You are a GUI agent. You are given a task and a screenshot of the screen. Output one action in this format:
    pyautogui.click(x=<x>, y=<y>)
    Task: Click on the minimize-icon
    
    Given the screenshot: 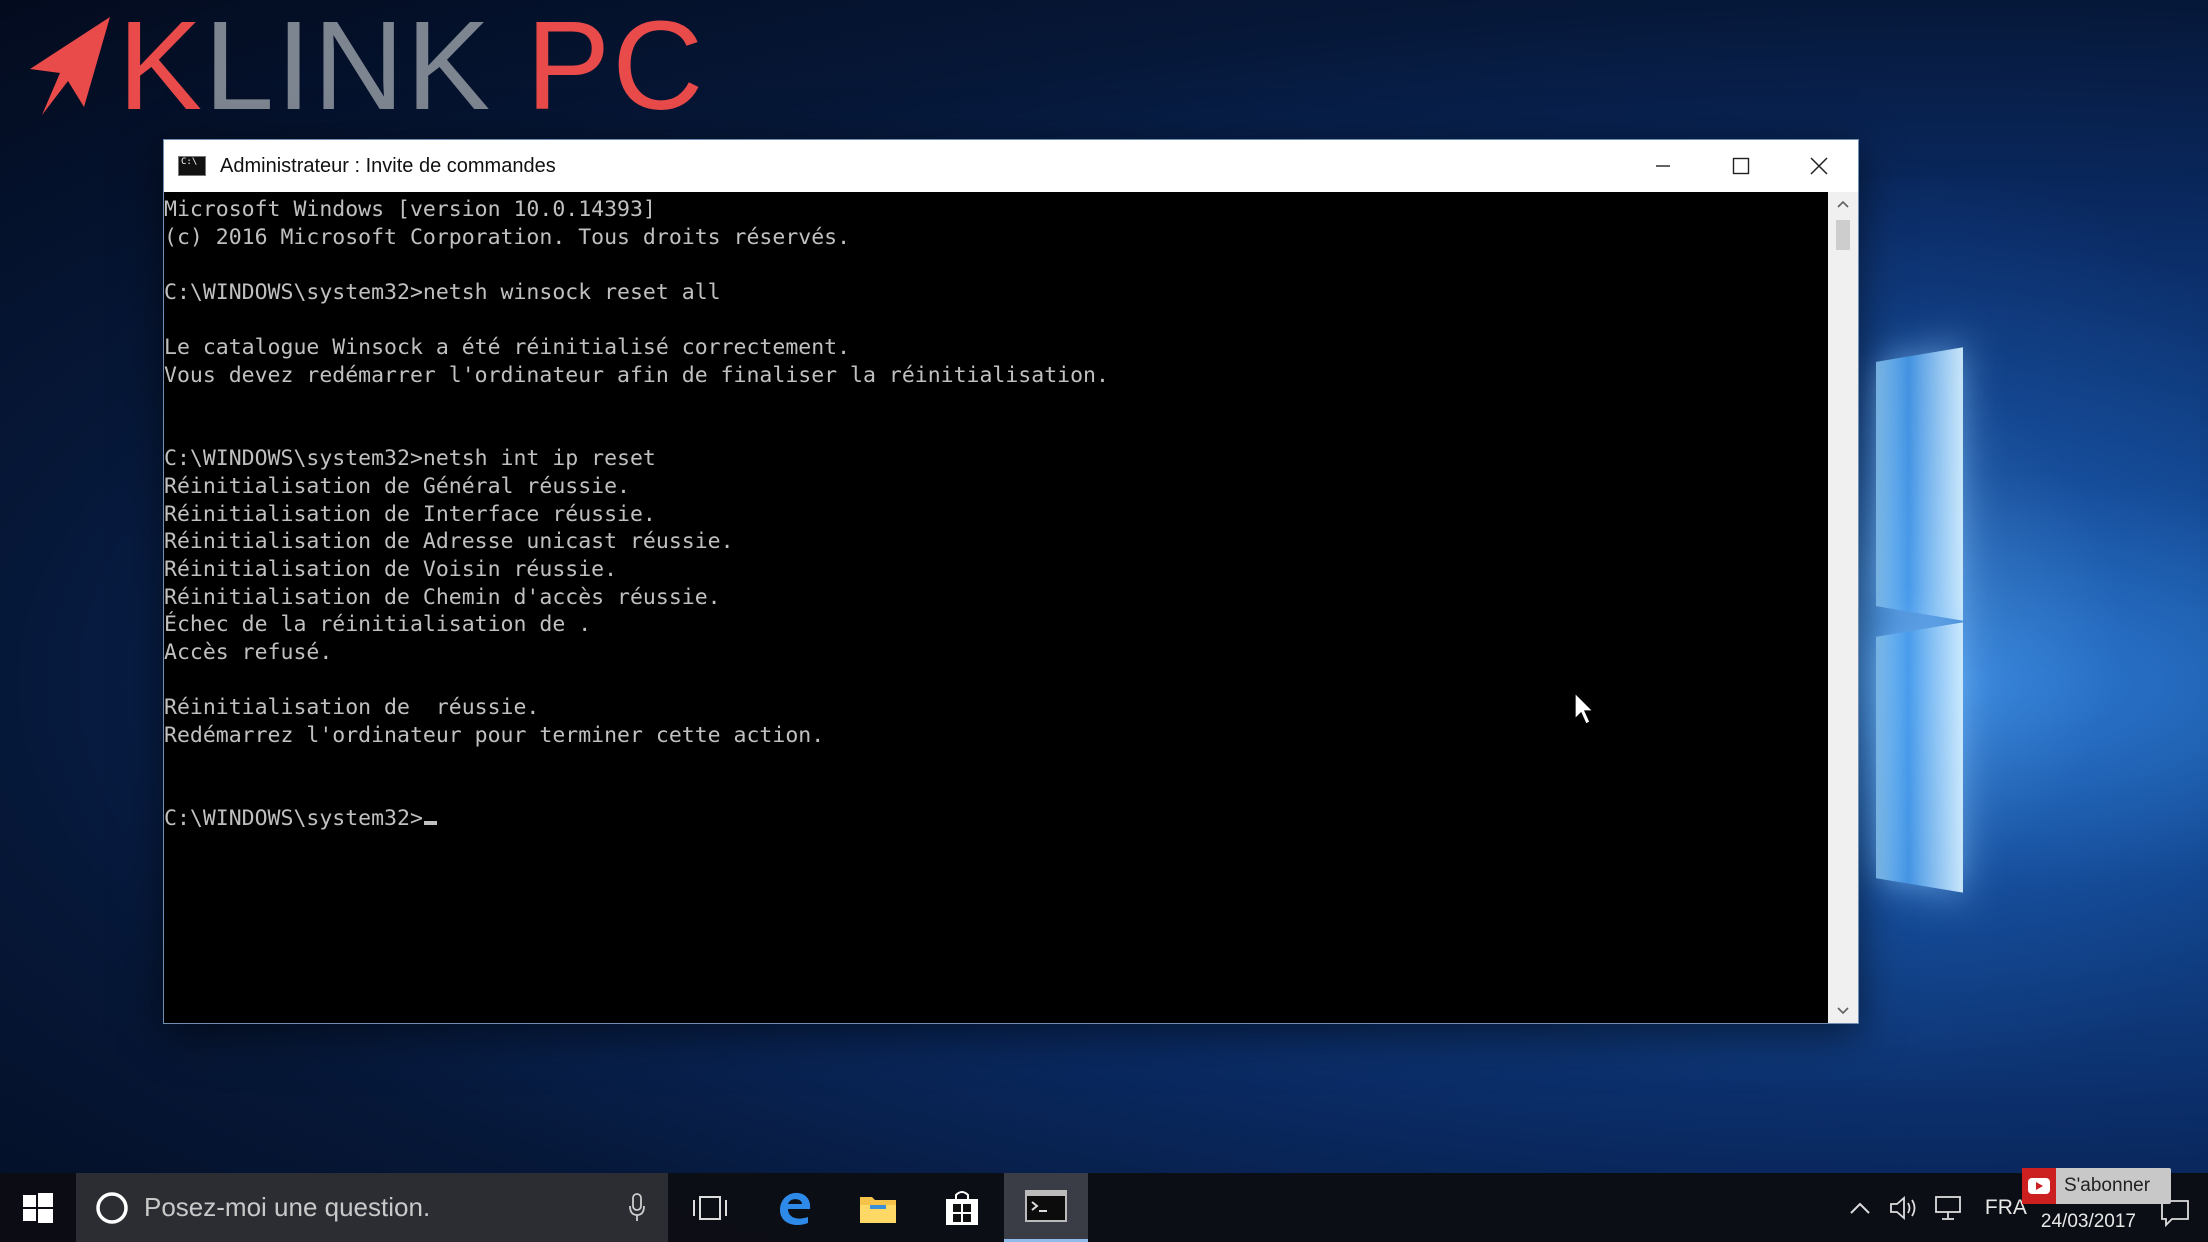 What is the action you would take?
    pyautogui.click(x=1663, y=166)
    